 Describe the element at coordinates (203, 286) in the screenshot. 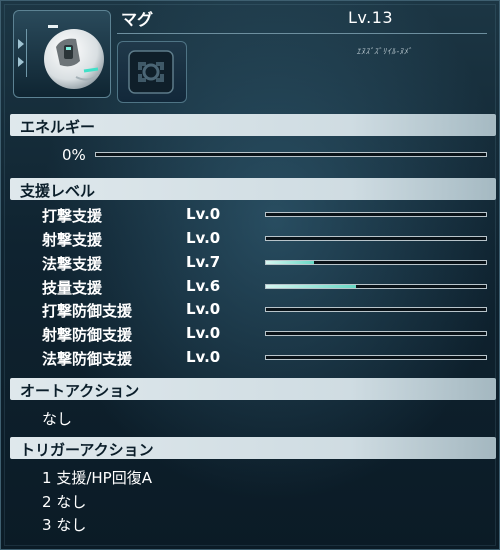

I see `support-level: Lv.6` at that location.